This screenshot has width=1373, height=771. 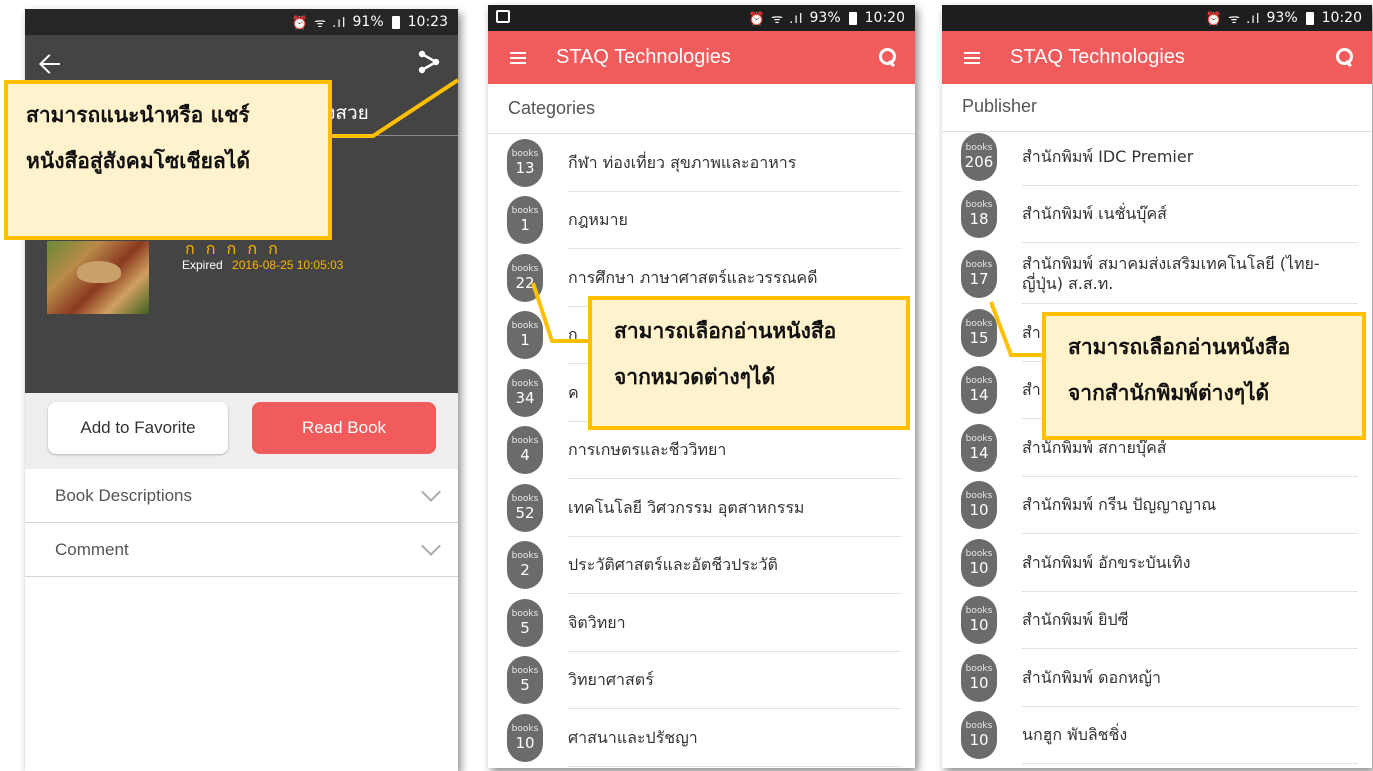 I want to click on category-item: books 52 เทคโนโลยี วิศวกรรม อุตสาหกรรม, so click(x=701, y=508).